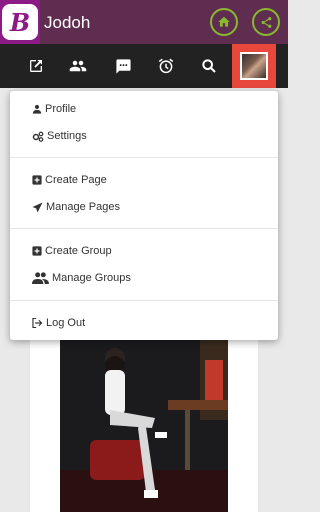 This screenshot has width=320, height=512. I want to click on nav-messages, so click(123, 66).